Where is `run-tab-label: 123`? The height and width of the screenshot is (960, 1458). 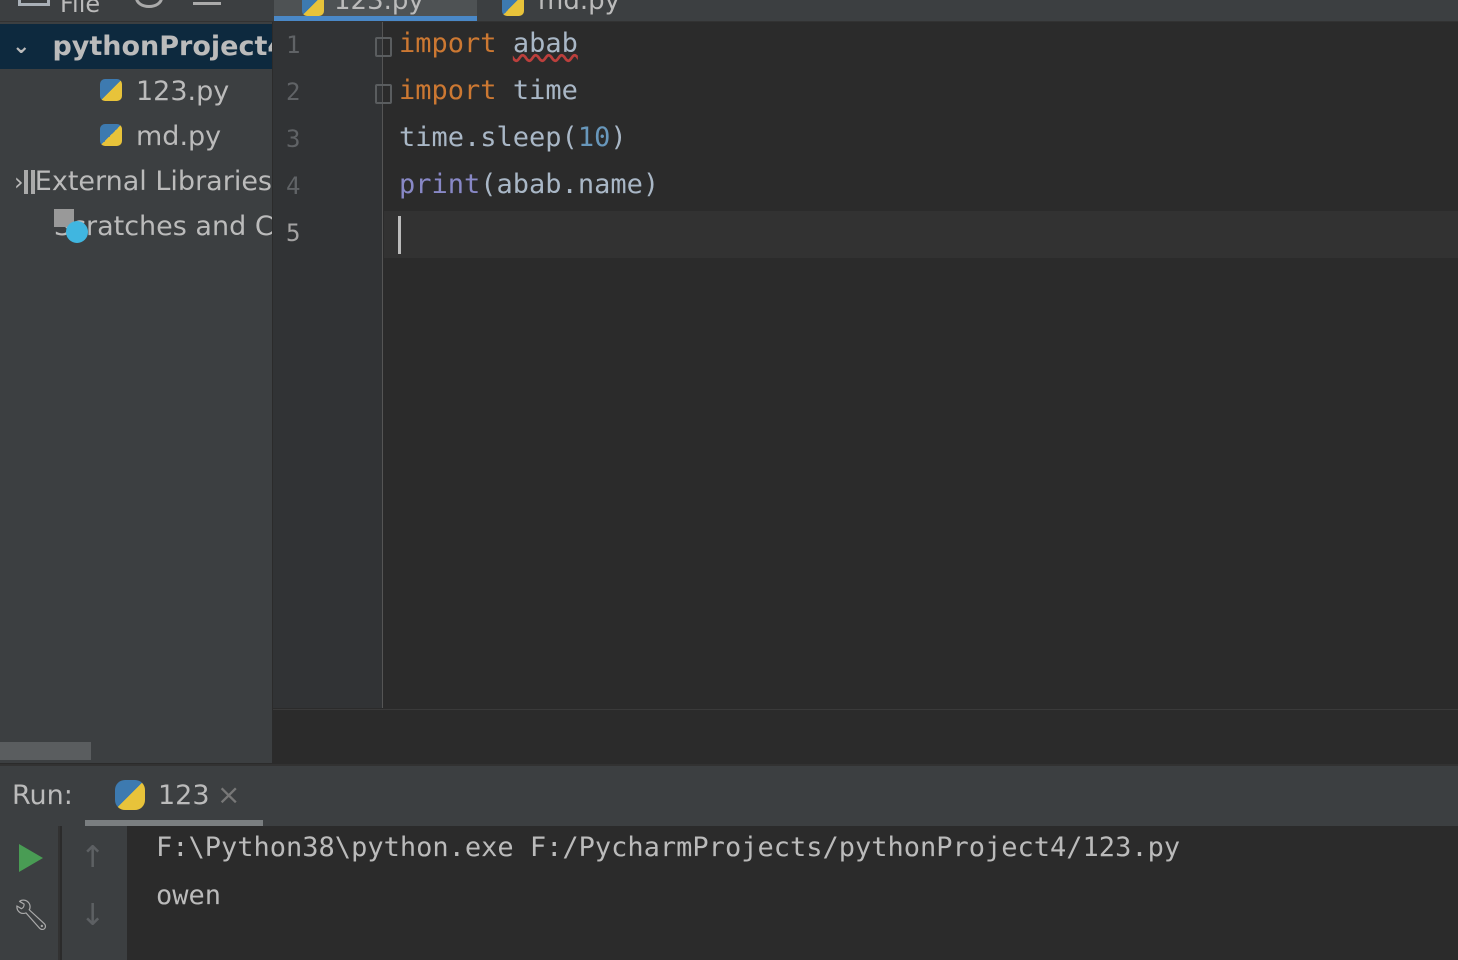
run-tab-label: 123 is located at coordinates (184, 795).